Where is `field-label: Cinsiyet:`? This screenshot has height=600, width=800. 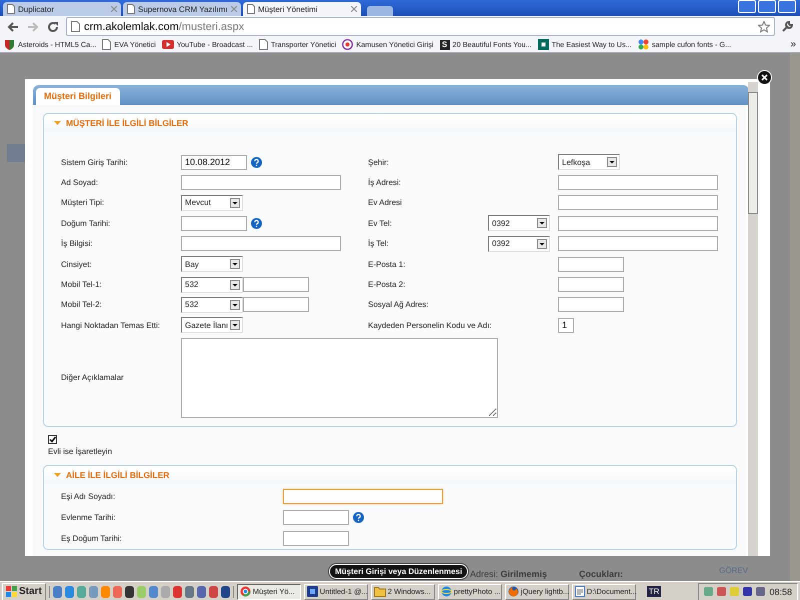
field-label: Cinsiyet: is located at coordinates (77, 264).